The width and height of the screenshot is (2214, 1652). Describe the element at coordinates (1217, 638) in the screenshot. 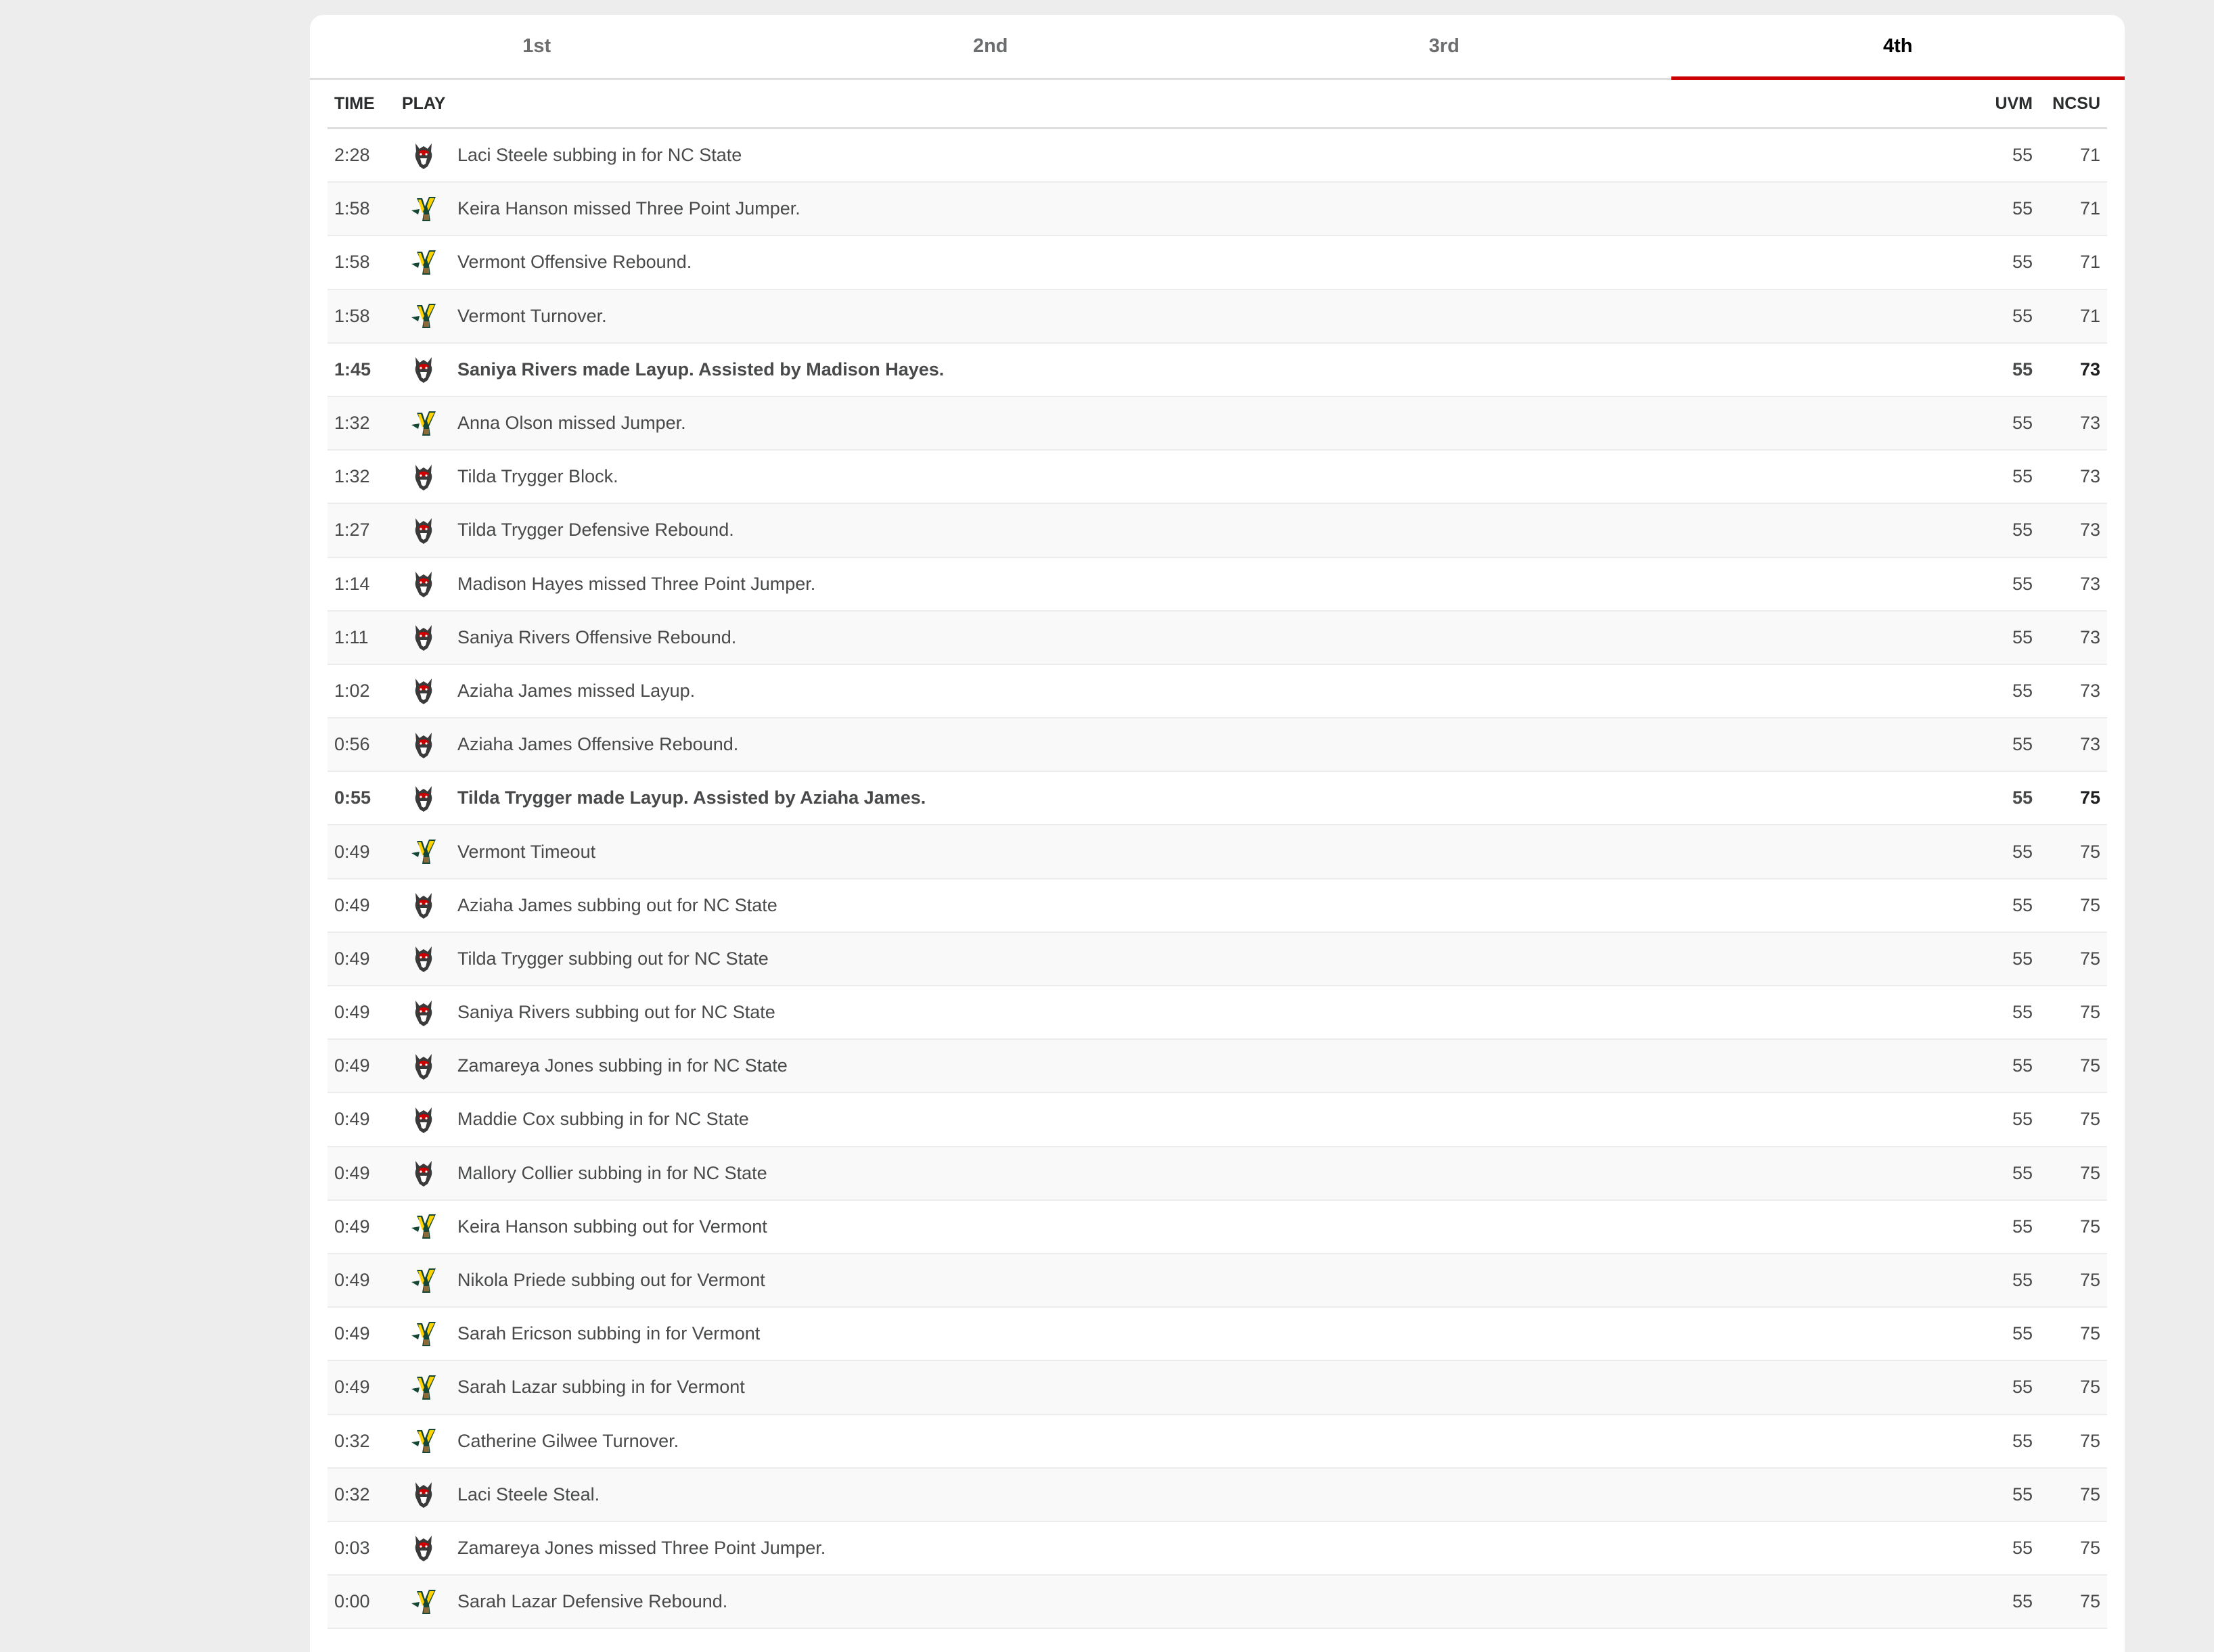

I see `table-row: 1:11 Saniya Rivers Offensive Rebound. 55 73` at that location.